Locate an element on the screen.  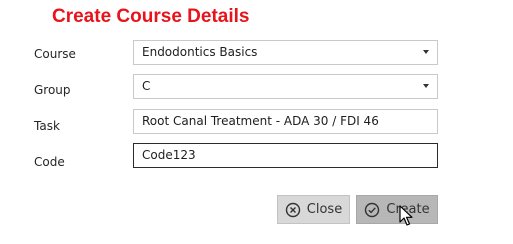
group-value: C is located at coordinates (146, 86).